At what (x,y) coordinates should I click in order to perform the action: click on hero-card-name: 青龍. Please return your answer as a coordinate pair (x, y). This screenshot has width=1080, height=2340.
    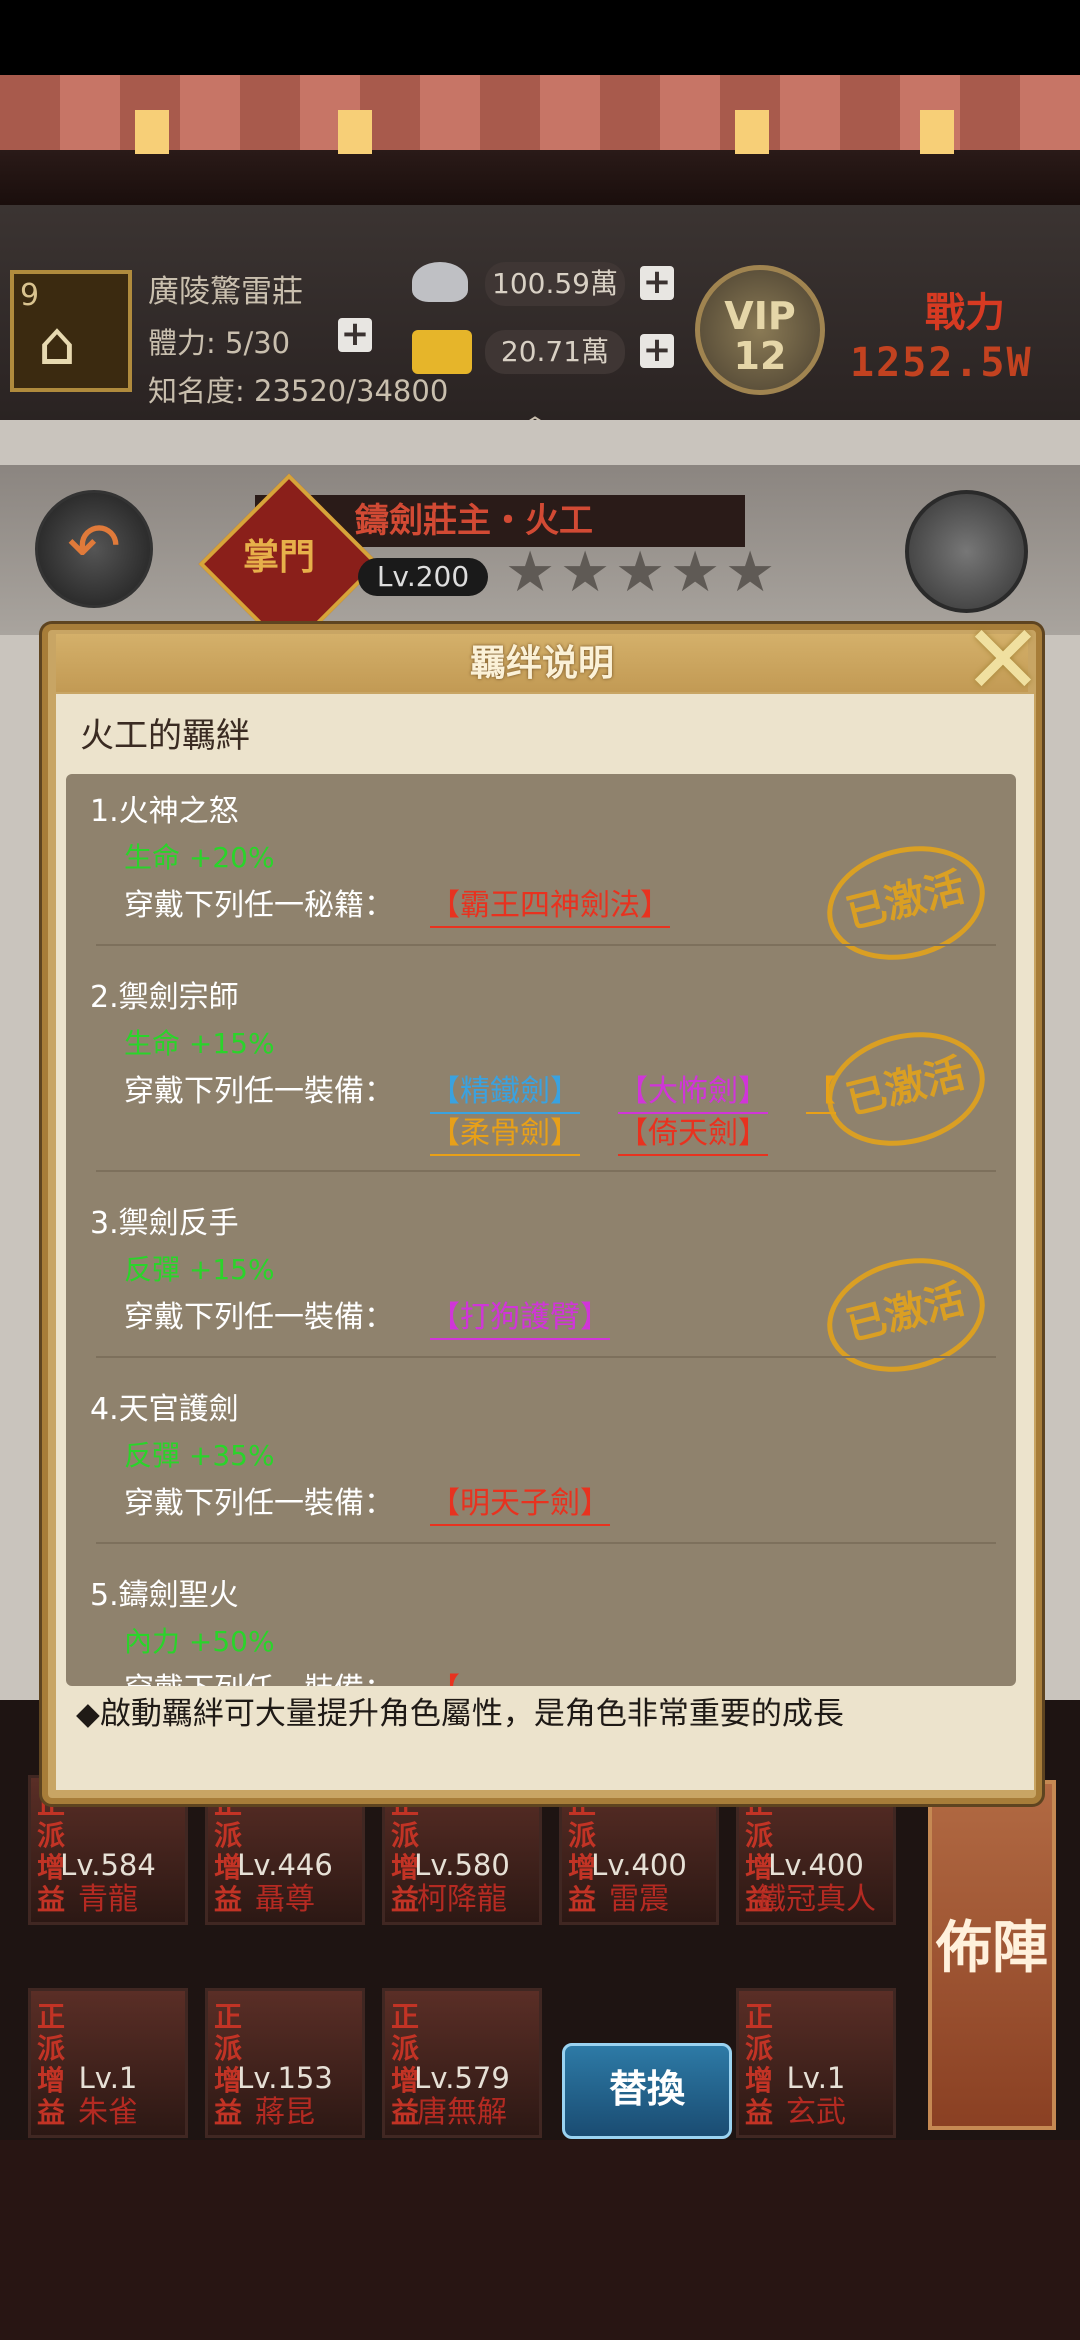
    Looking at the image, I should click on (108, 1899).